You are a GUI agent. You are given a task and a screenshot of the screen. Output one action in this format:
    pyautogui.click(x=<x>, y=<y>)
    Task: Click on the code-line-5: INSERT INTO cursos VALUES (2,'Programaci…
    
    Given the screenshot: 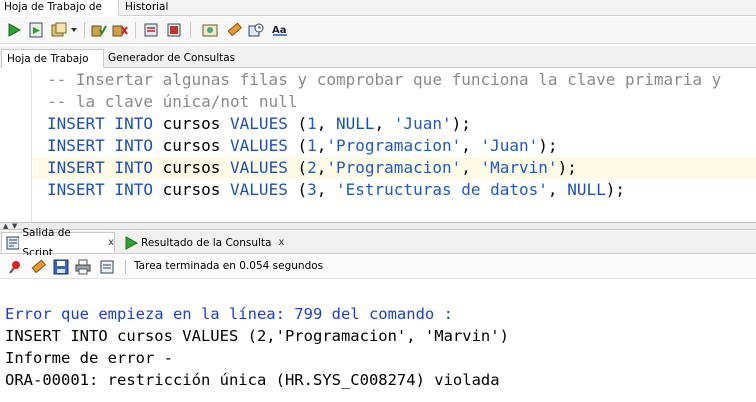 What is the action you would take?
    pyautogui.click(x=312, y=168)
    